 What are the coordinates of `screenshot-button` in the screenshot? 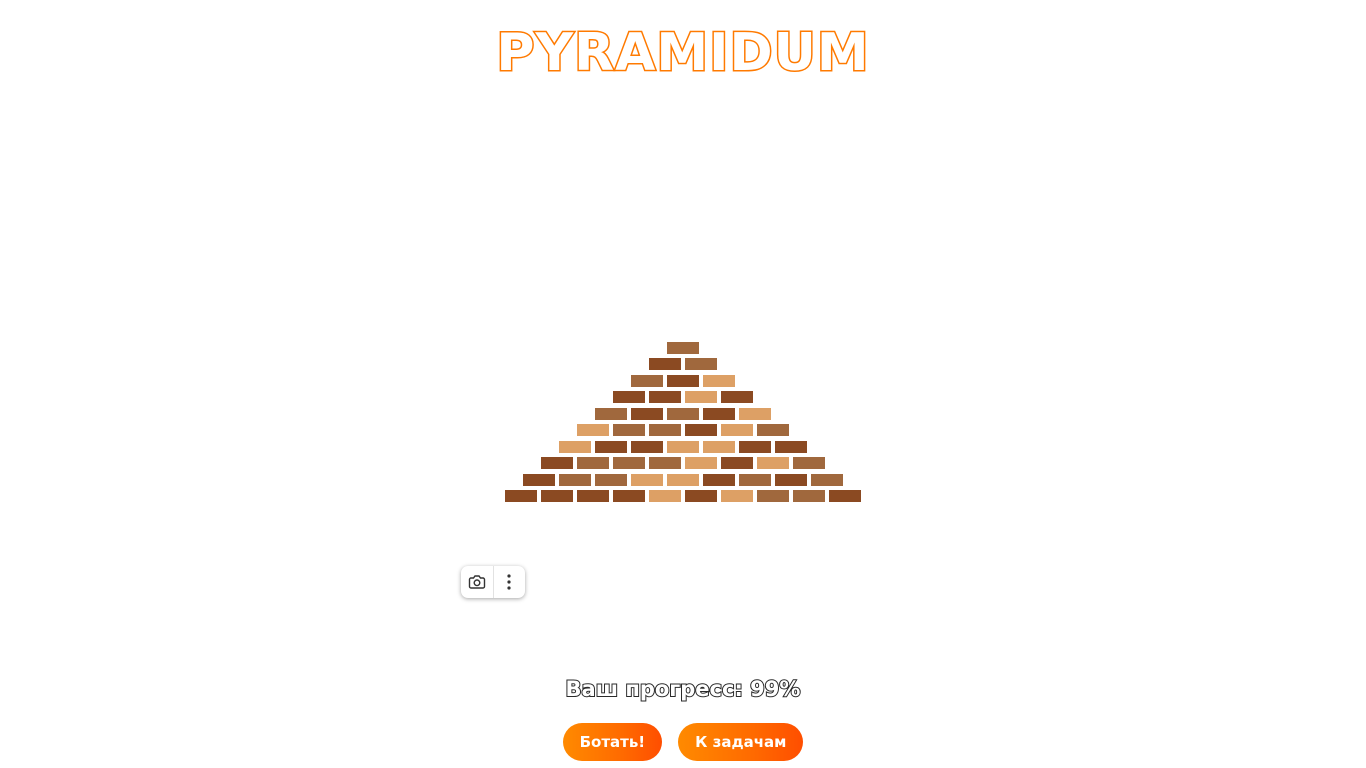 It's located at (477, 582).